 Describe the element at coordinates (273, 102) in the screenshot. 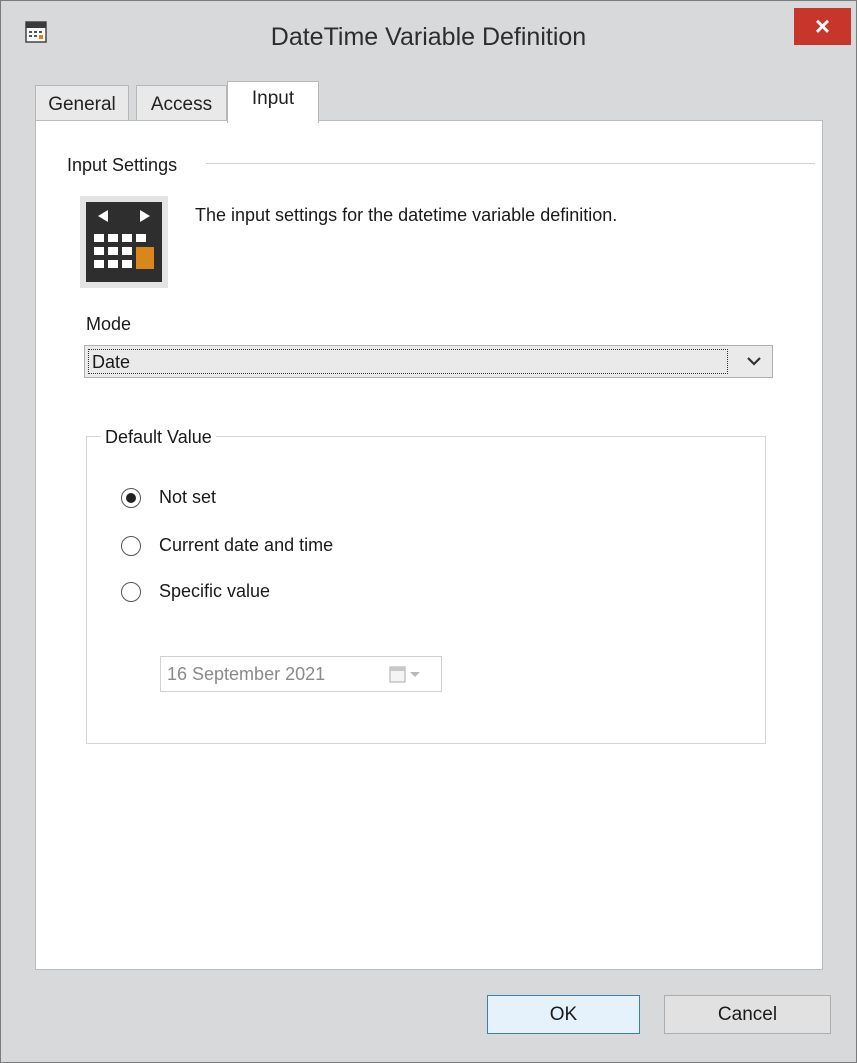

I see `tab-input: Input` at that location.